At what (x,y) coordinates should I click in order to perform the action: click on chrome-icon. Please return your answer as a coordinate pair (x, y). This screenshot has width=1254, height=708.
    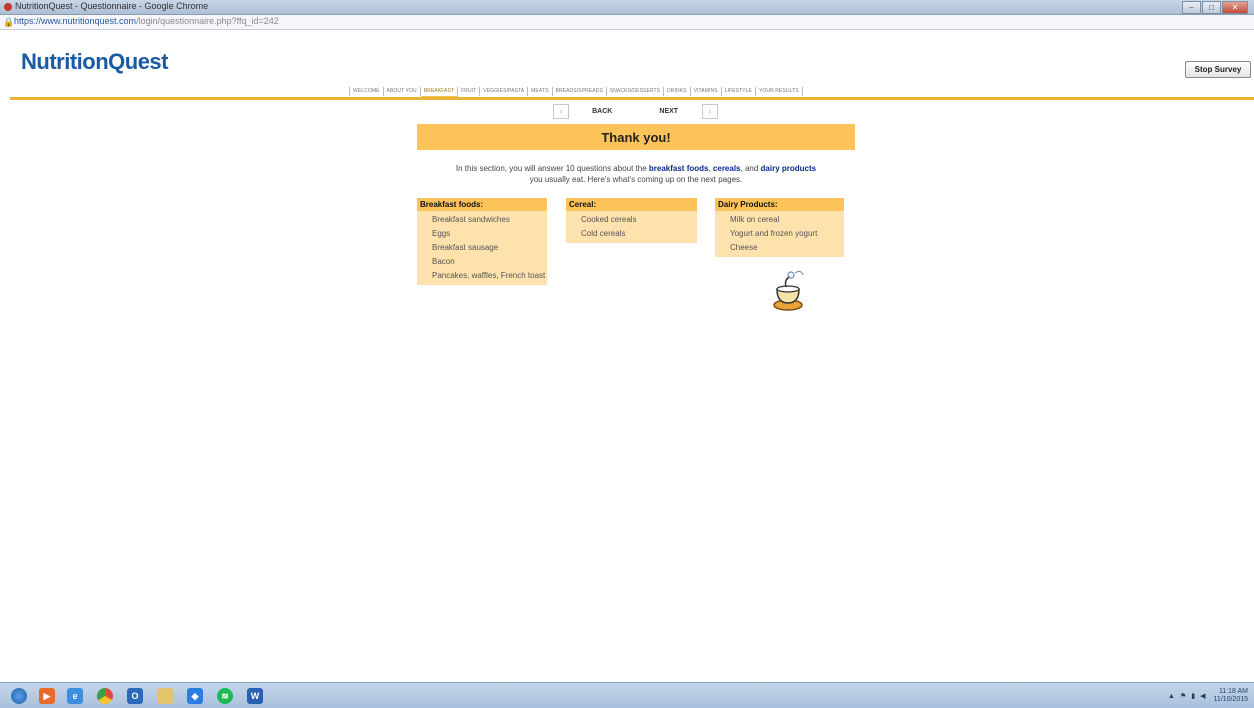
    Looking at the image, I should click on (105, 696).